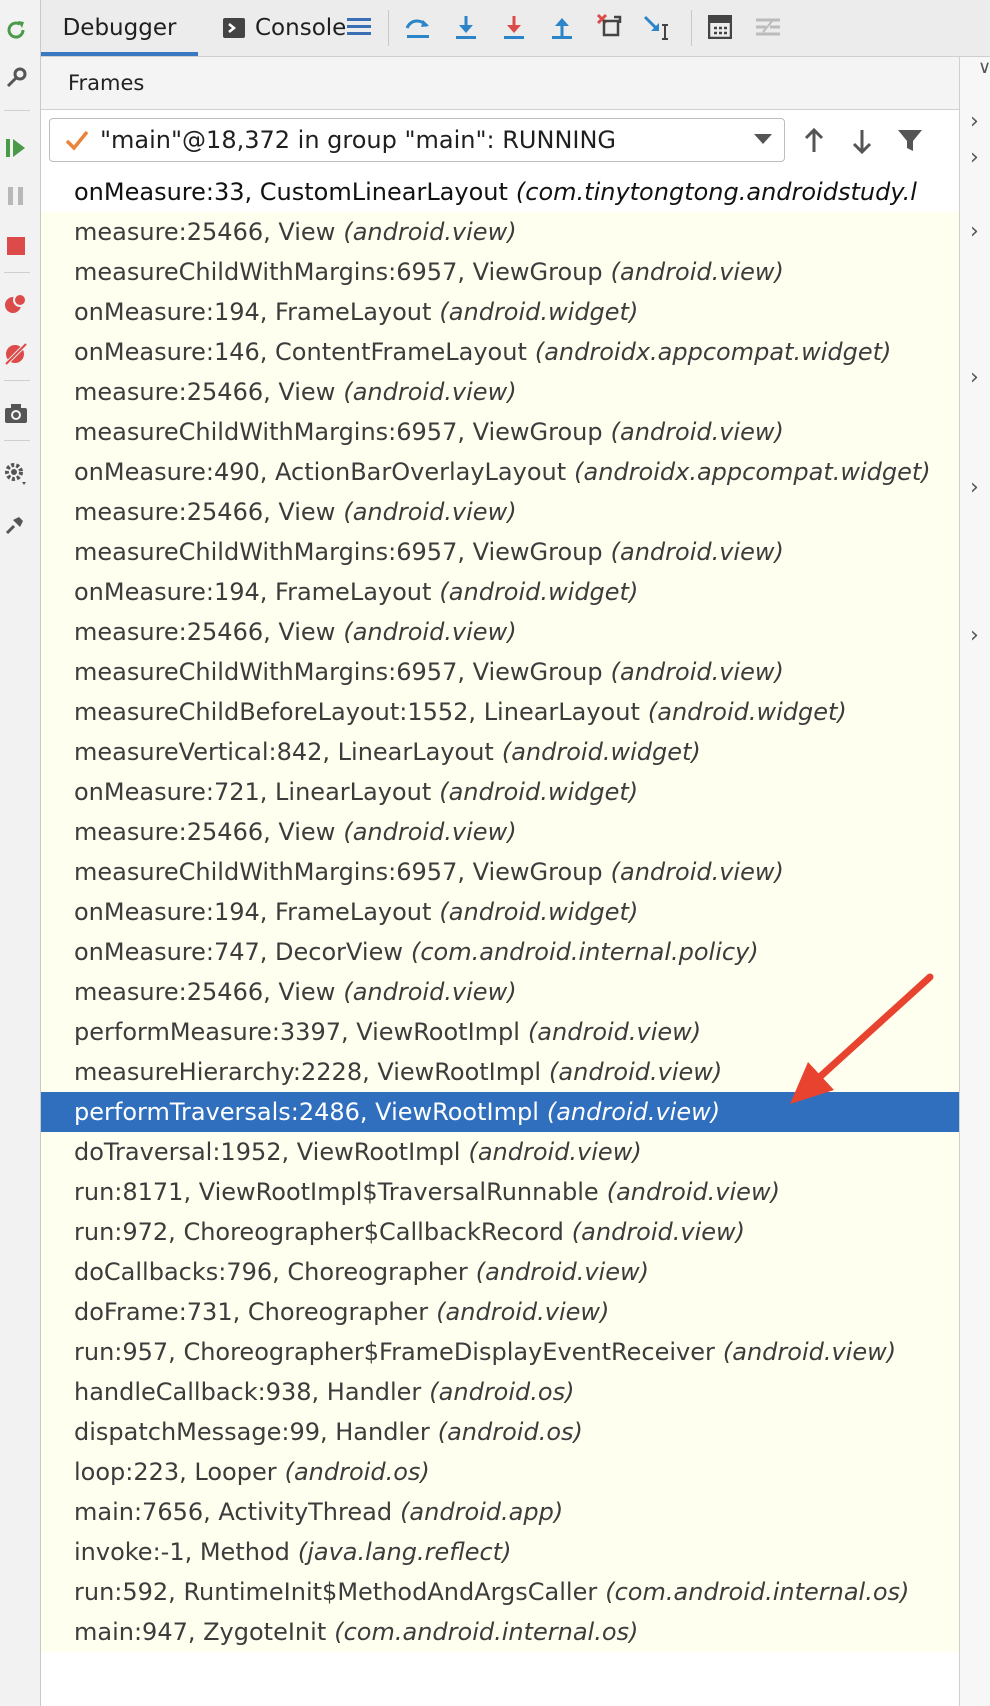 This screenshot has height=1706, width=990. What do you see at coordinates (482, 1512) in the screenshot?
I see `frame-package: (android.app)` at bounding box center [482, 1512].